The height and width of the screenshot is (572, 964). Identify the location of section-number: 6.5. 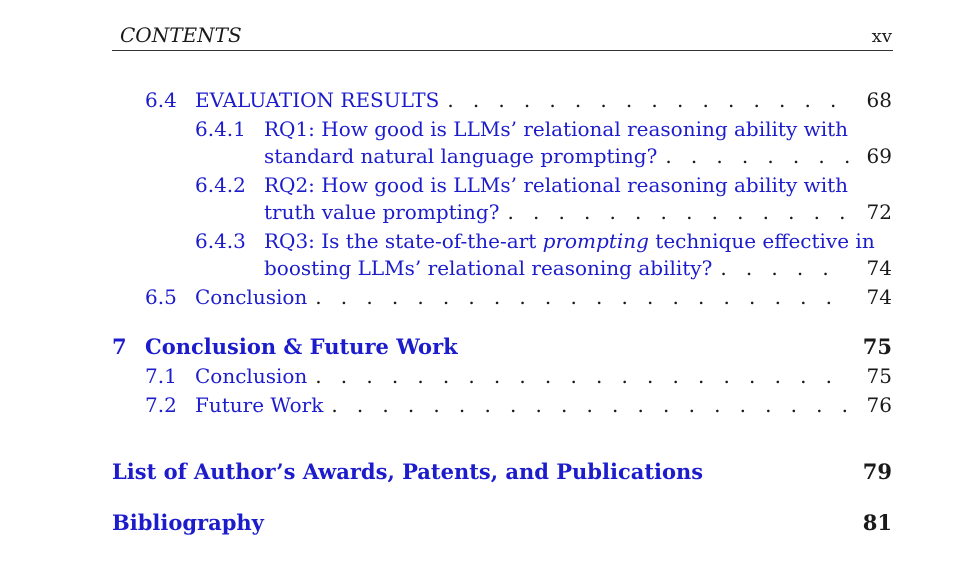
(161, 297).